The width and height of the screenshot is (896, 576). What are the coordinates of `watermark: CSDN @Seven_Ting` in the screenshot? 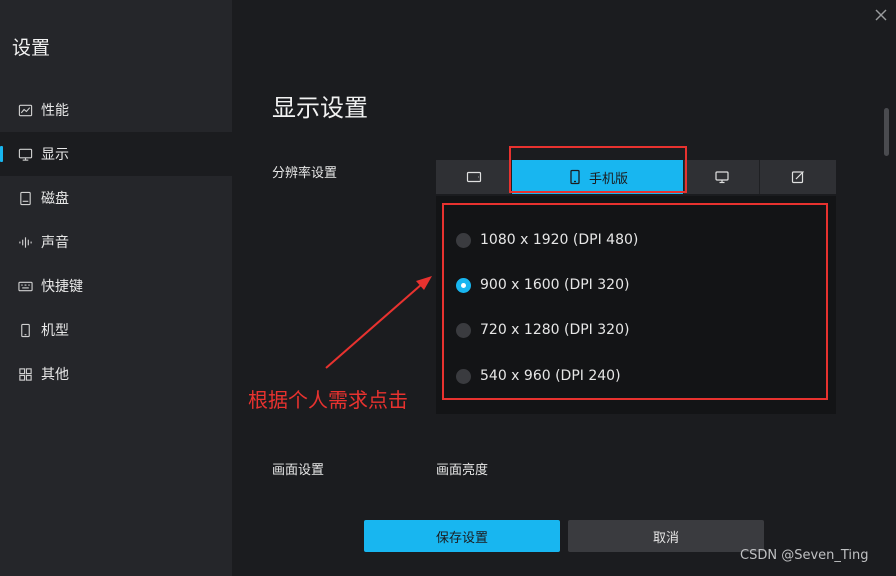 It's located at (804, 555).